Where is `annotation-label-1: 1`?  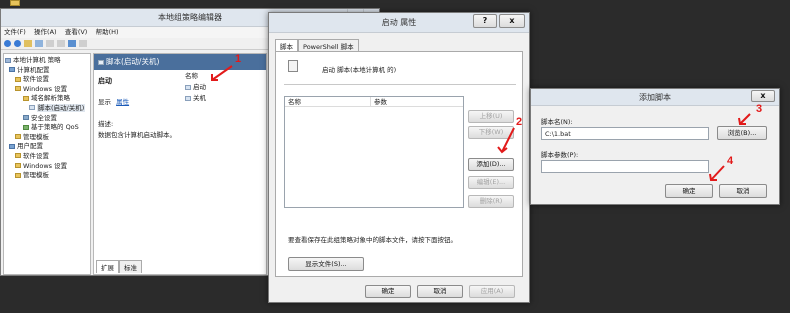
annotation-label-1: 1 is located at coordinates (238, 59).